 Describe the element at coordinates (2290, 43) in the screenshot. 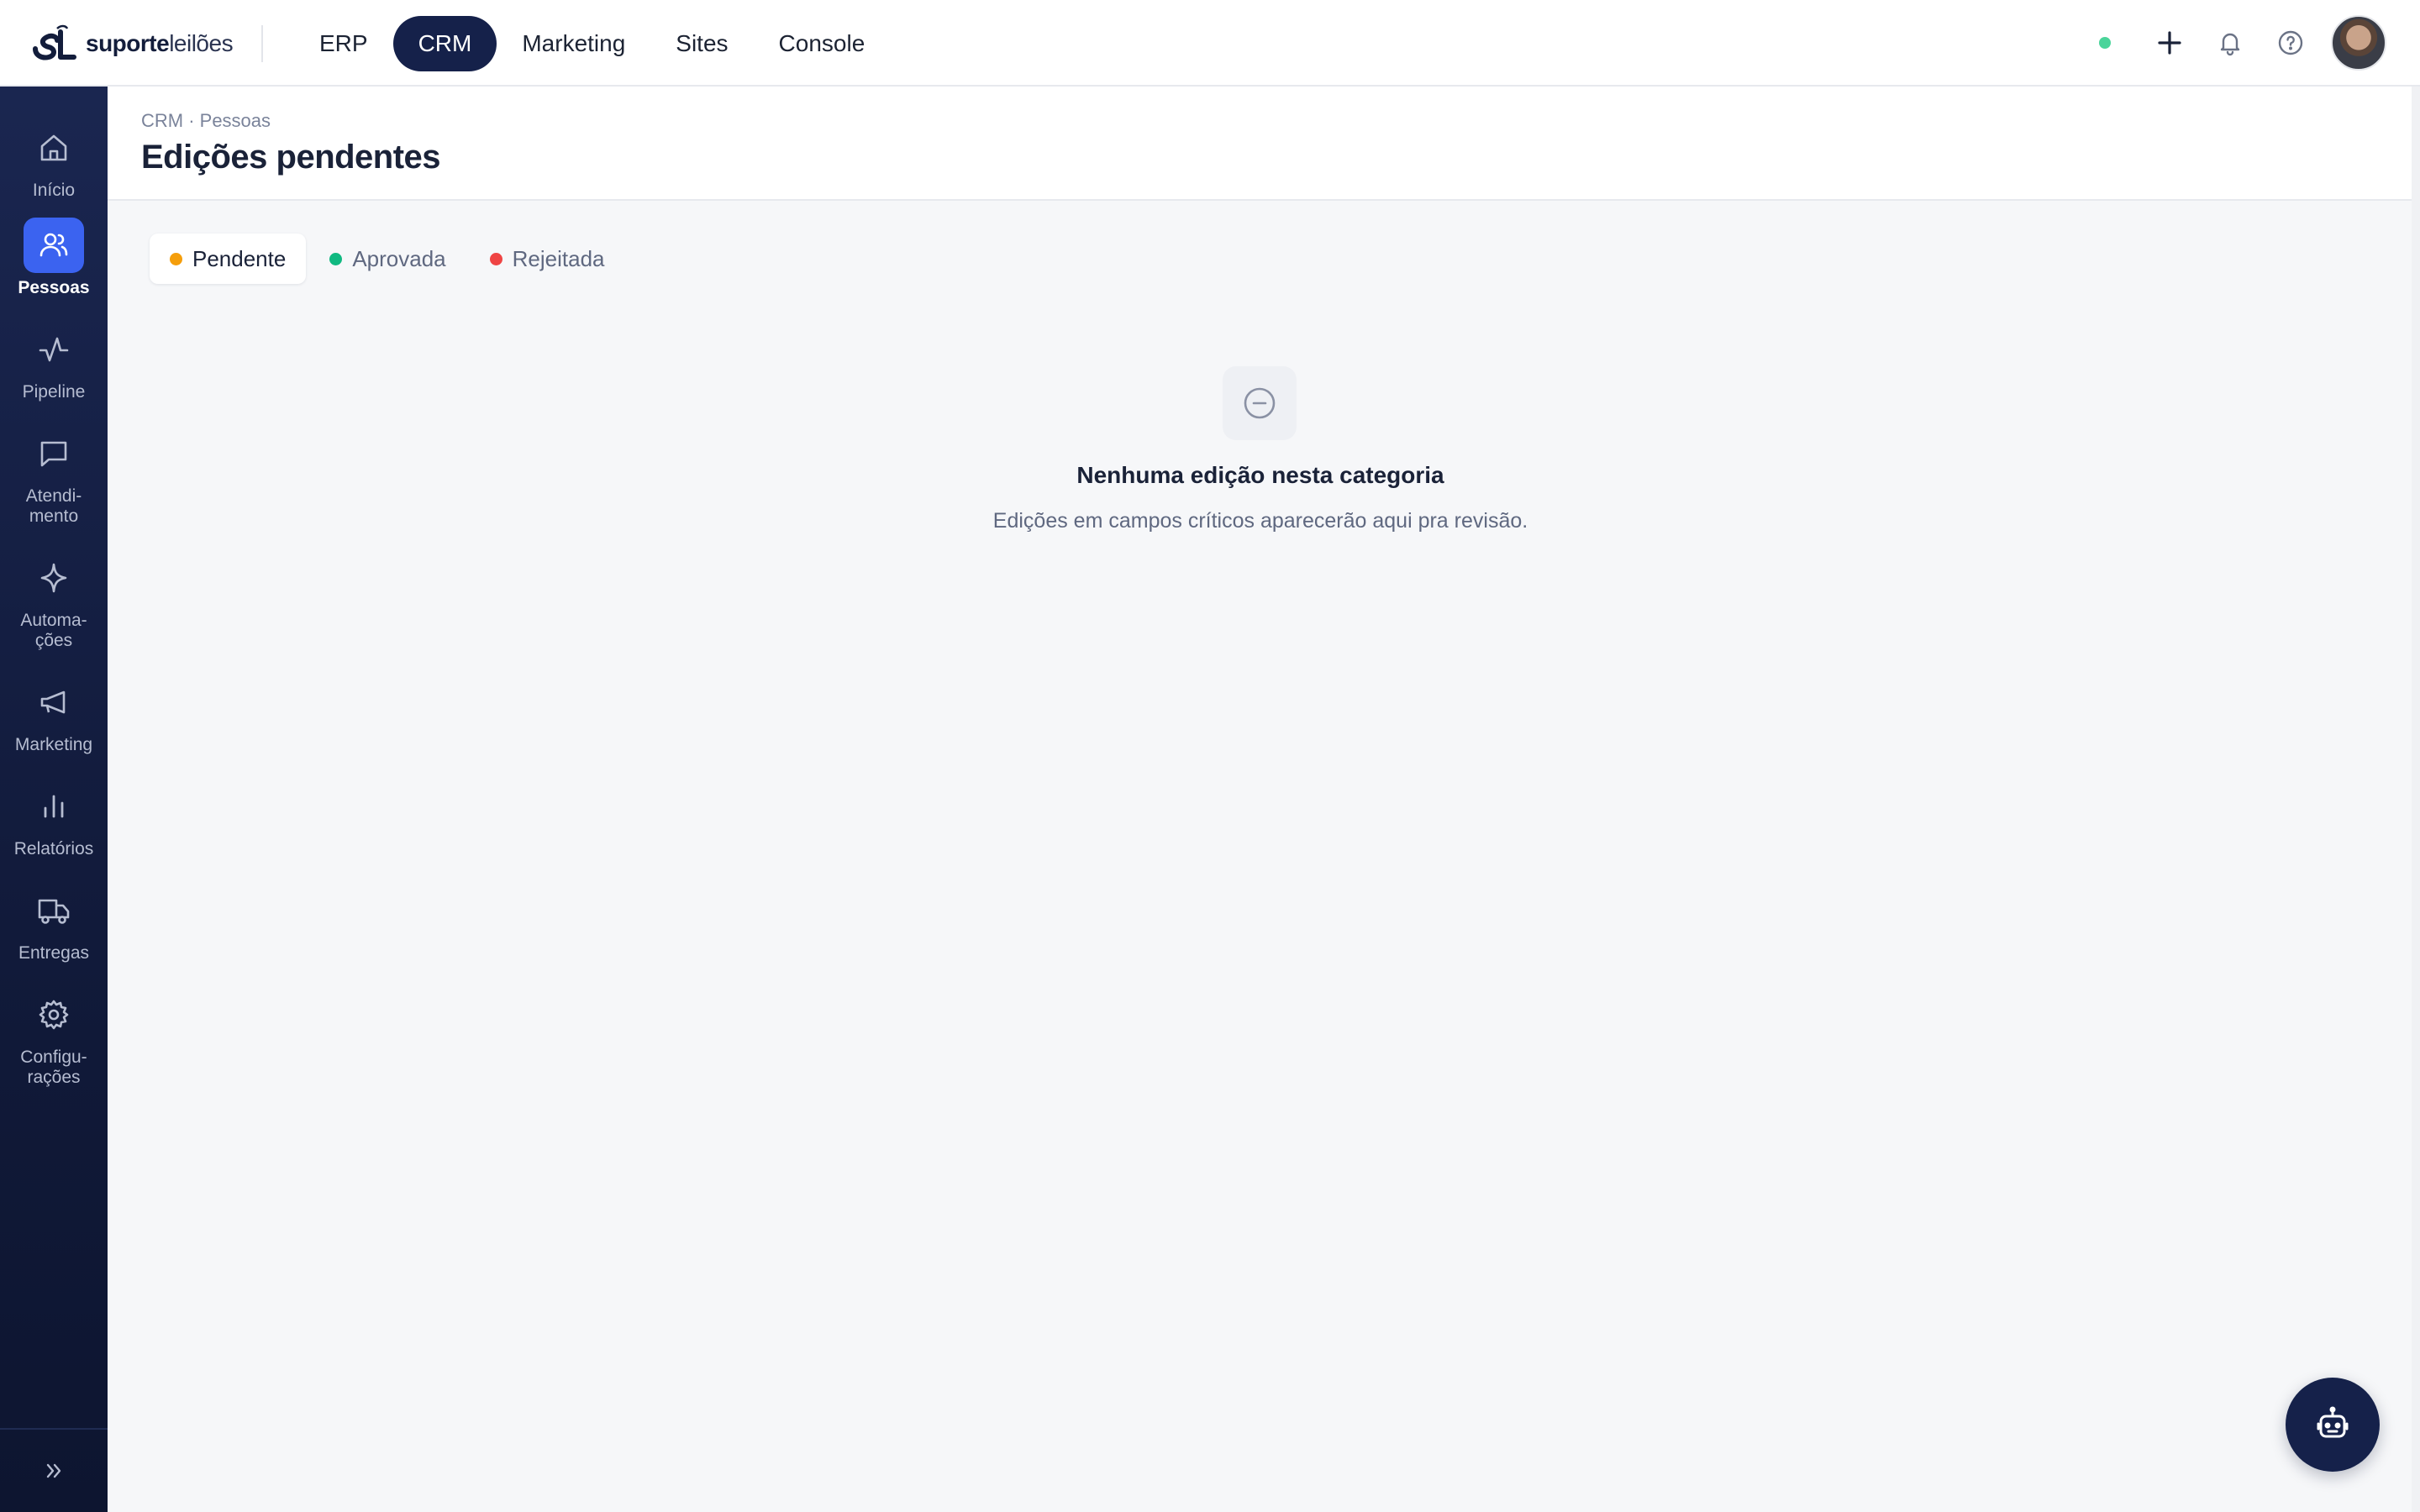

I see `help-circle-icon` at that location.